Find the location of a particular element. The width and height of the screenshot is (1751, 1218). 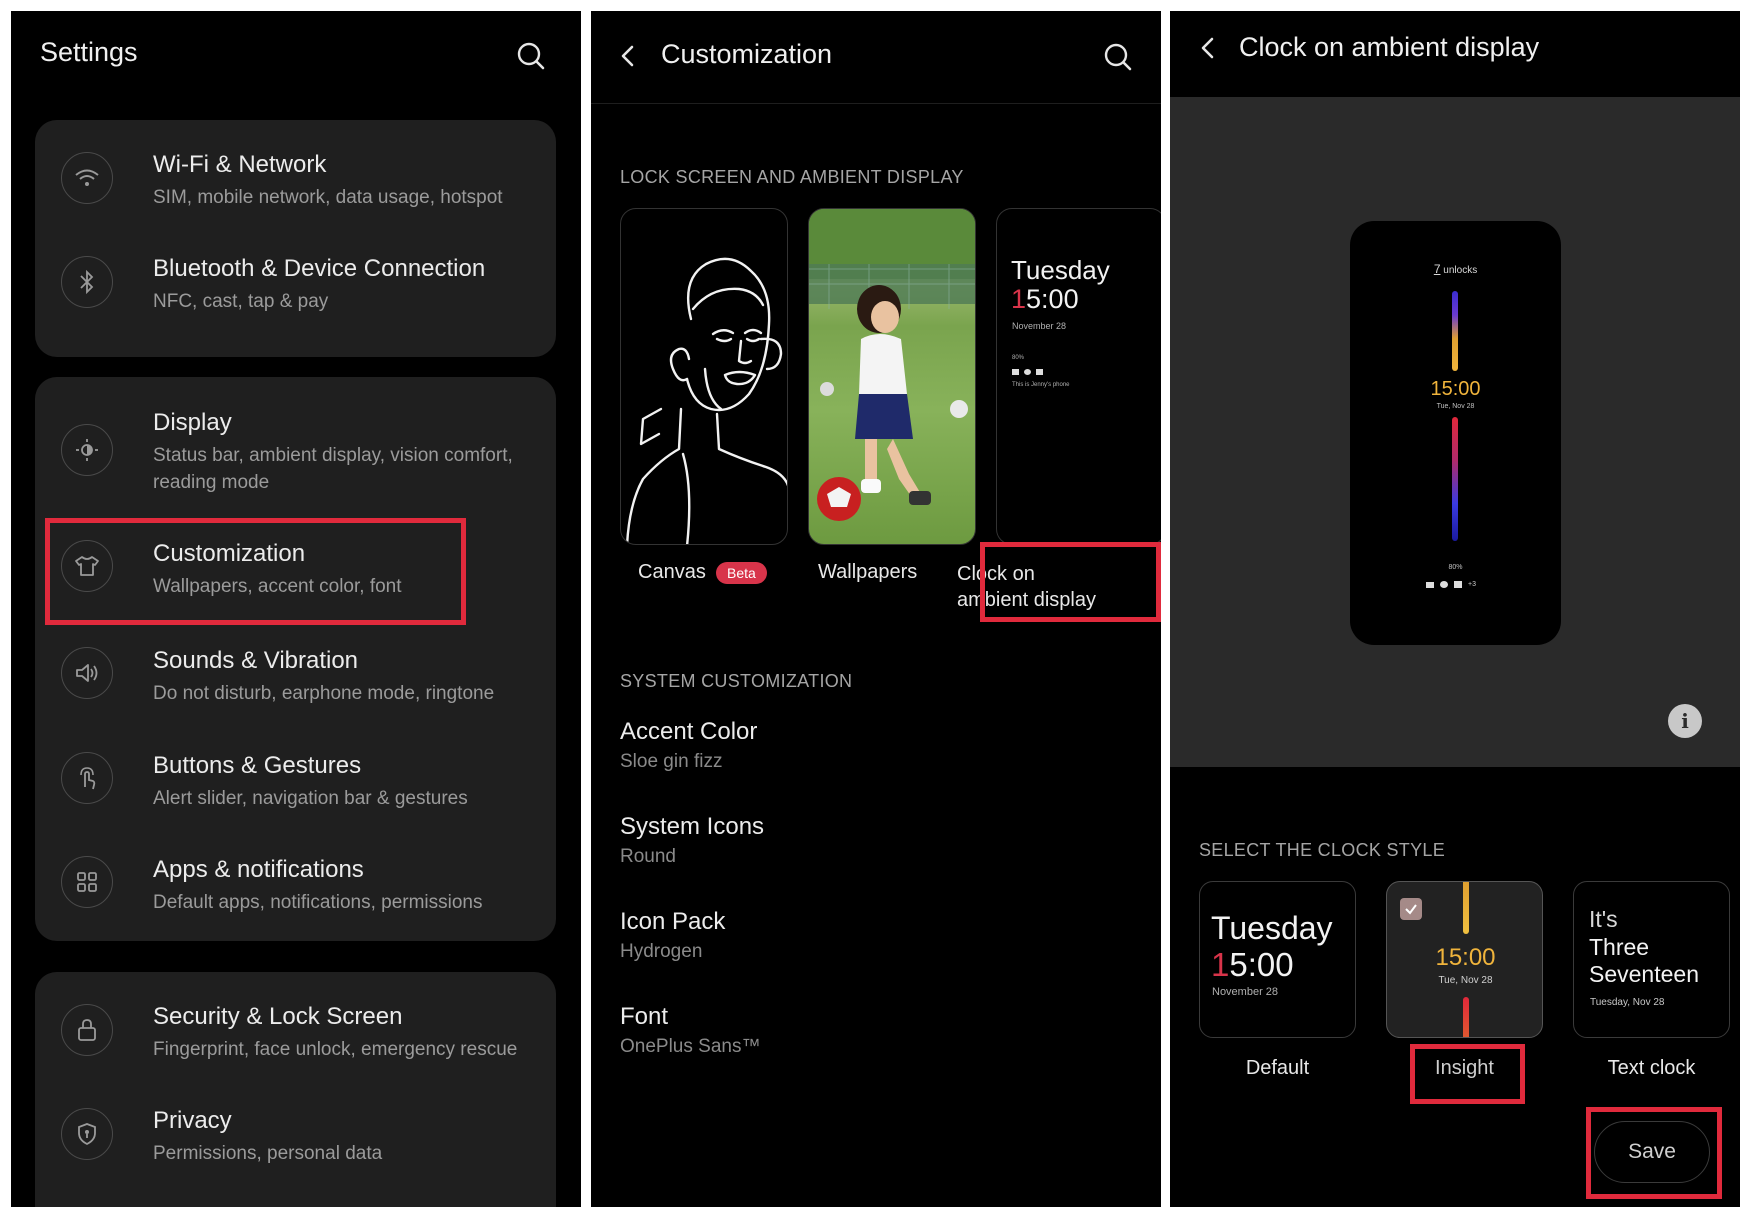

settings-app-bar: Settings is located at coordinates (296, 57).